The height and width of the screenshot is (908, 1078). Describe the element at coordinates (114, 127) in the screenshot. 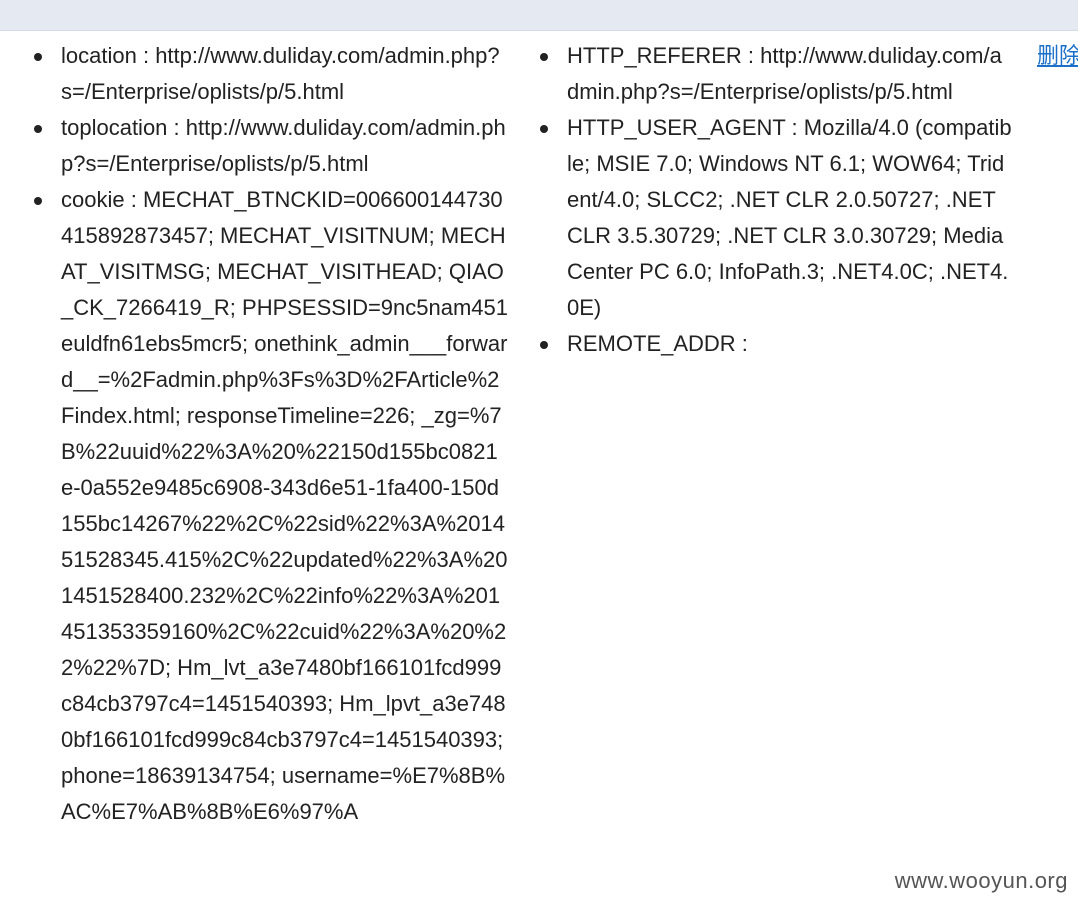

I see `item-key: toplocation` at that location.